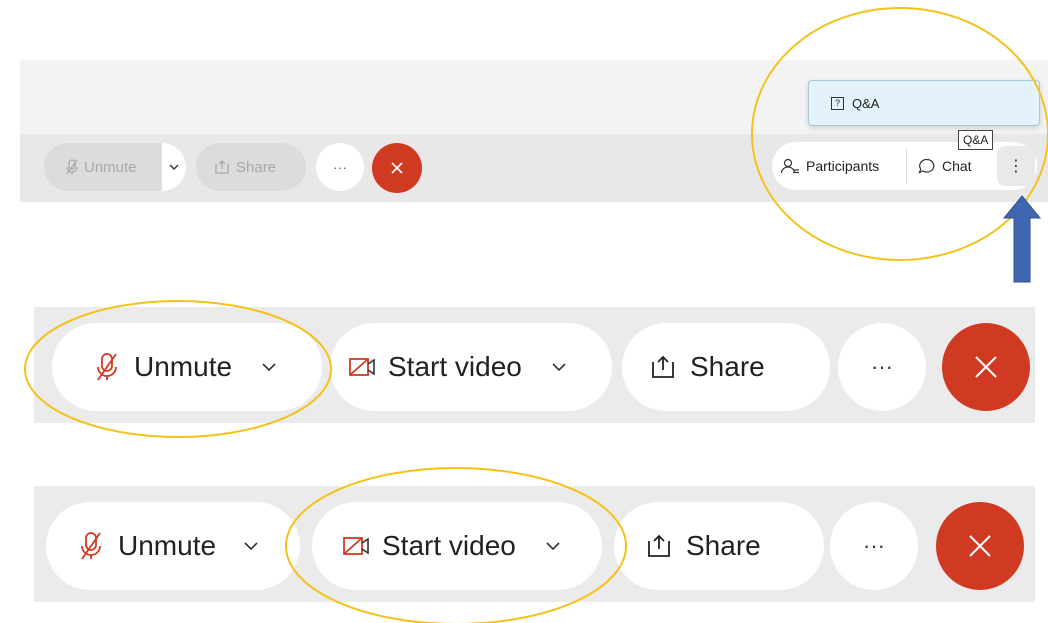 The height and width of the screenshot is (623, 1048). I want to click on chat-bubble-icon, so click(927, 166).